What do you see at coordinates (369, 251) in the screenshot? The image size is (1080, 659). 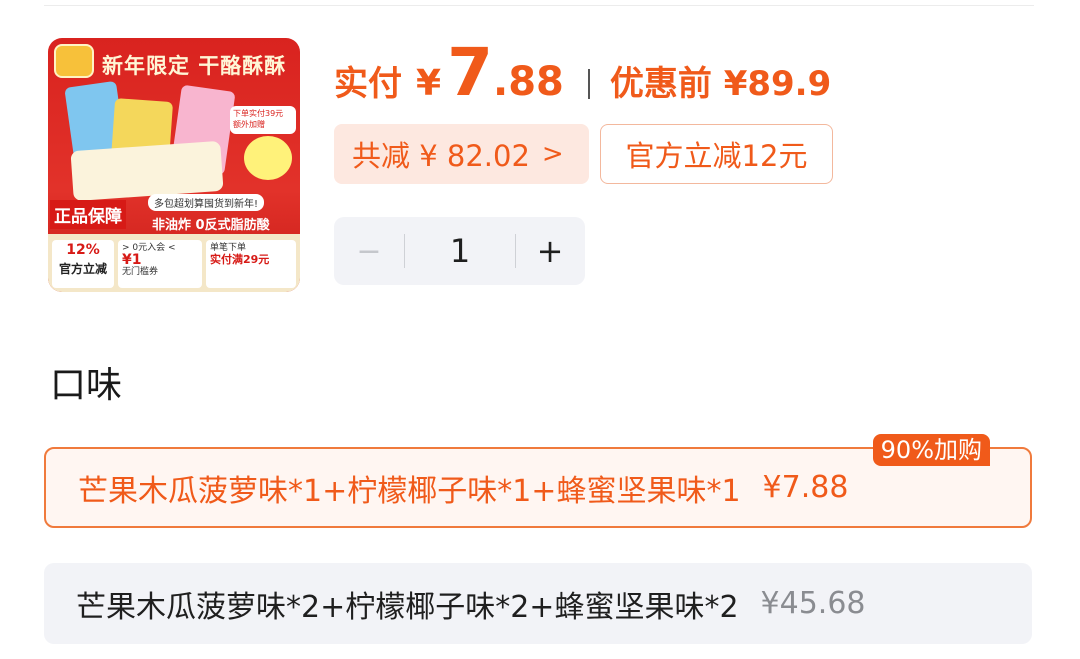 I see `decrement-button: −` at bounding box center [369, 251].